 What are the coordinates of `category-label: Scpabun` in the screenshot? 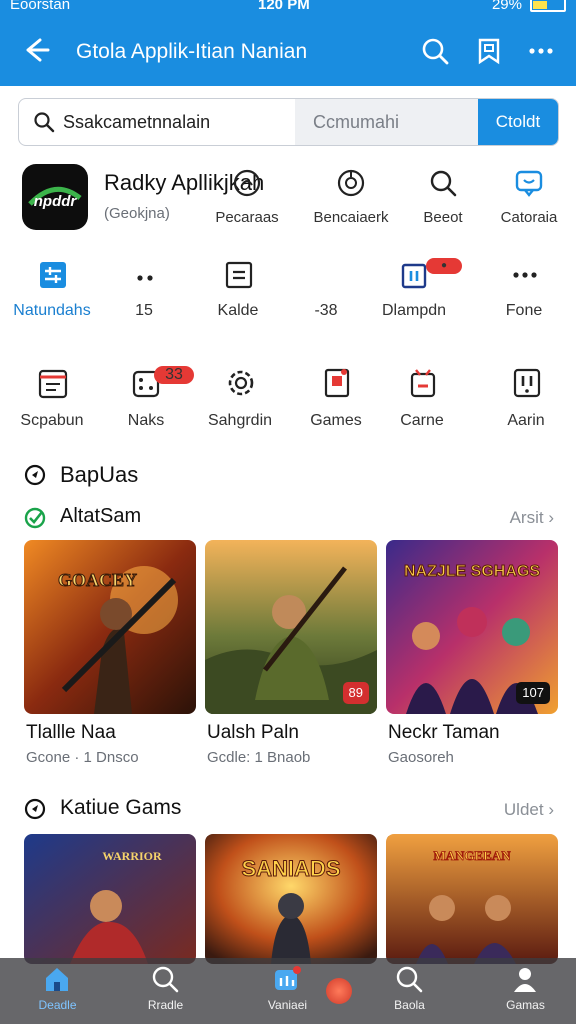 It's located at (52, 420).